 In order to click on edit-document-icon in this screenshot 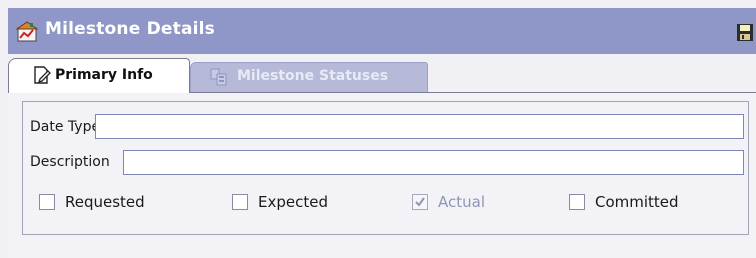, I will do `click(42, 75)`.